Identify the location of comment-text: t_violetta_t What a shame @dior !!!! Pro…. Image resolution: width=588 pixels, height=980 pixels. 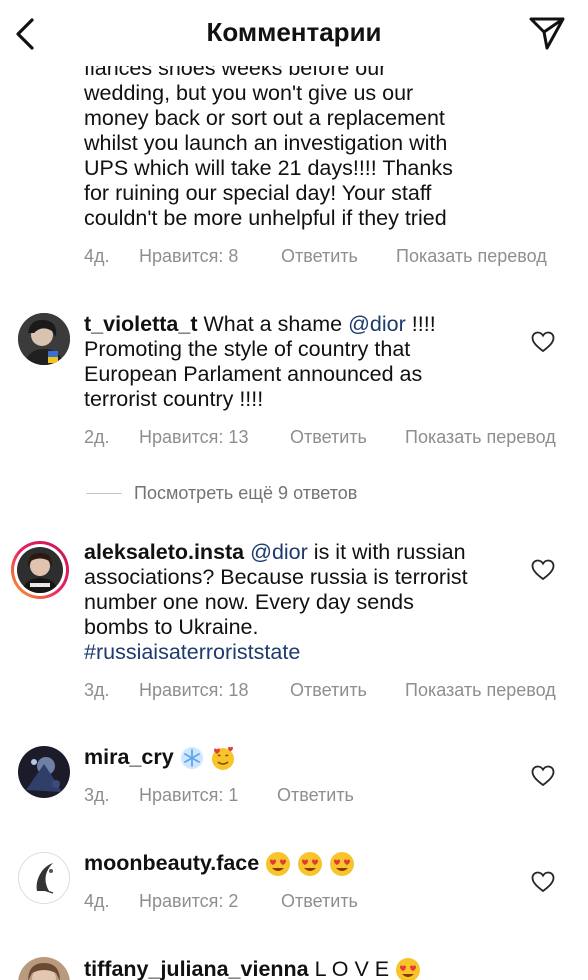
(260, 361).